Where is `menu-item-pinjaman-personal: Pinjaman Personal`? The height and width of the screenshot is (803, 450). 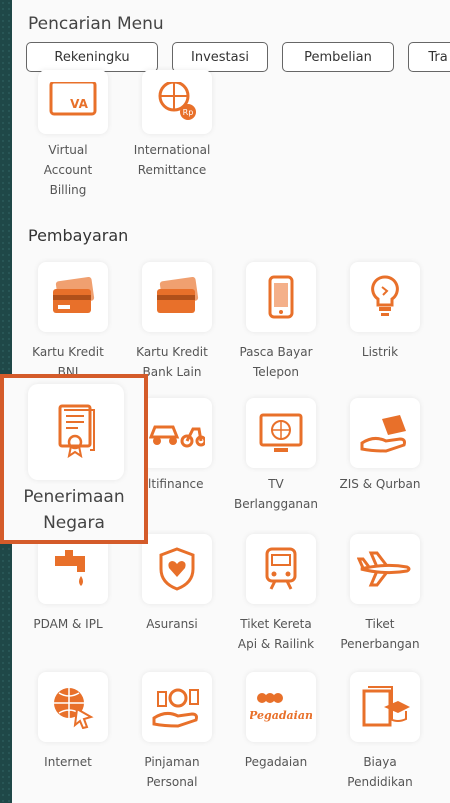
menu-item-pinjaman-personal: Pinjaman Personal is located at coordinates (172, 737).